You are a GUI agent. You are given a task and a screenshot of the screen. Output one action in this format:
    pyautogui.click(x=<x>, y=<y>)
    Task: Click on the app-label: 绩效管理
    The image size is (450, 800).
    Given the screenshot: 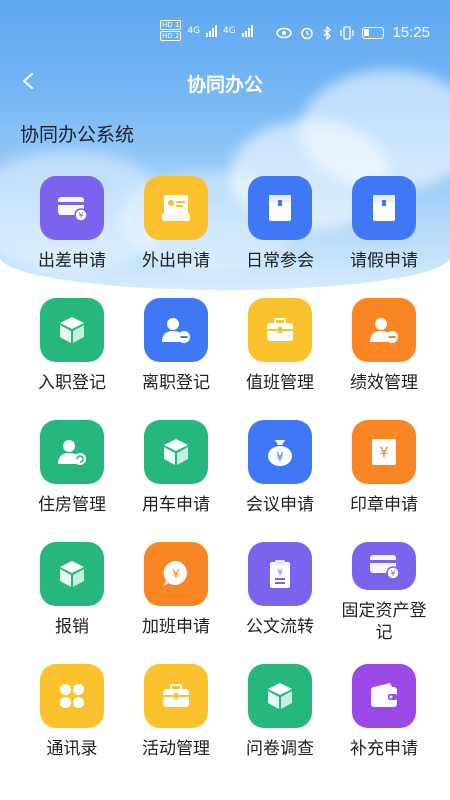 What is the action you would take?
    pyautogui.click(x=384, y=383)
    